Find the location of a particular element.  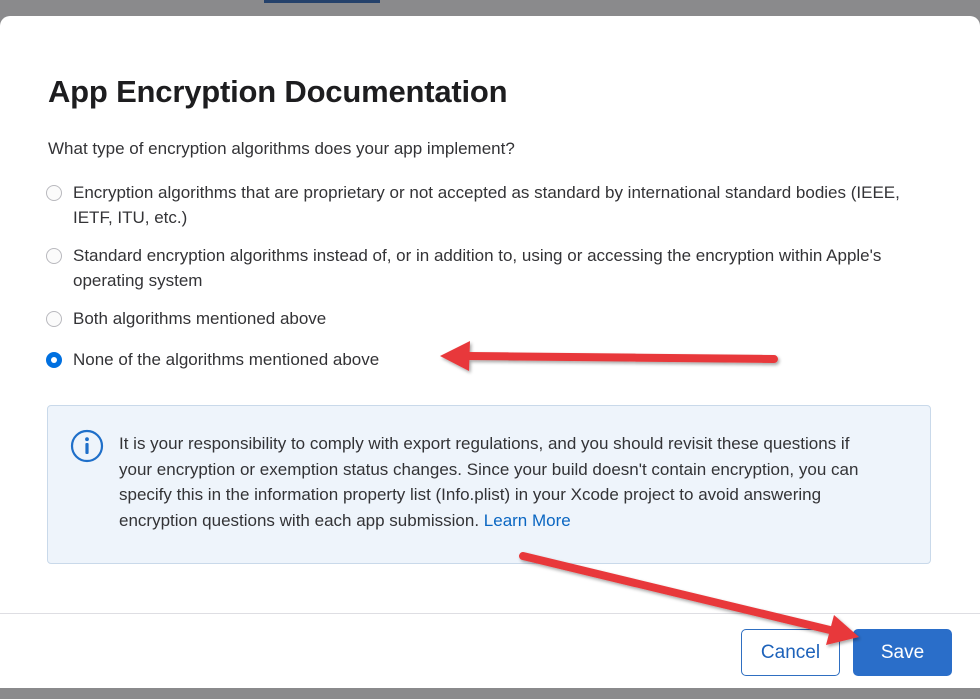

background-tab-indicator is located at coordinates (322, 1).